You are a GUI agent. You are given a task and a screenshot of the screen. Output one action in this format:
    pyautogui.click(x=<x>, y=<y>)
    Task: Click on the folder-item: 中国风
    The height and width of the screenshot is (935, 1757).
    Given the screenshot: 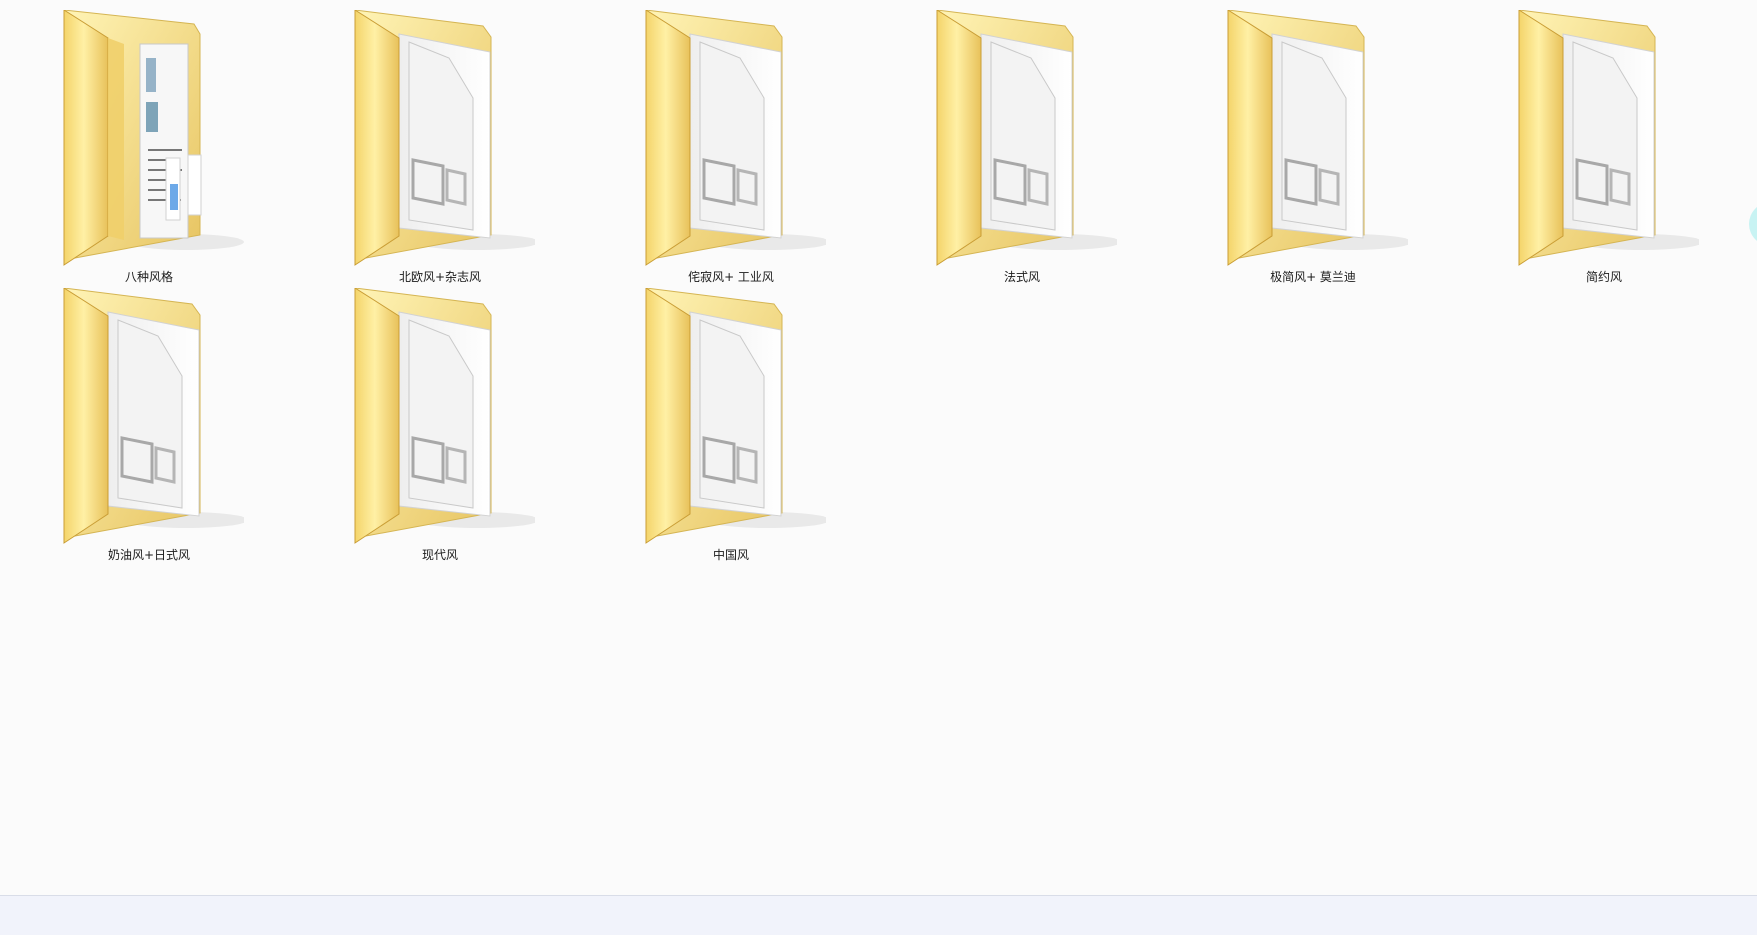 What is the action you would take?
    pyautogui.click(x=731, y=425)
    